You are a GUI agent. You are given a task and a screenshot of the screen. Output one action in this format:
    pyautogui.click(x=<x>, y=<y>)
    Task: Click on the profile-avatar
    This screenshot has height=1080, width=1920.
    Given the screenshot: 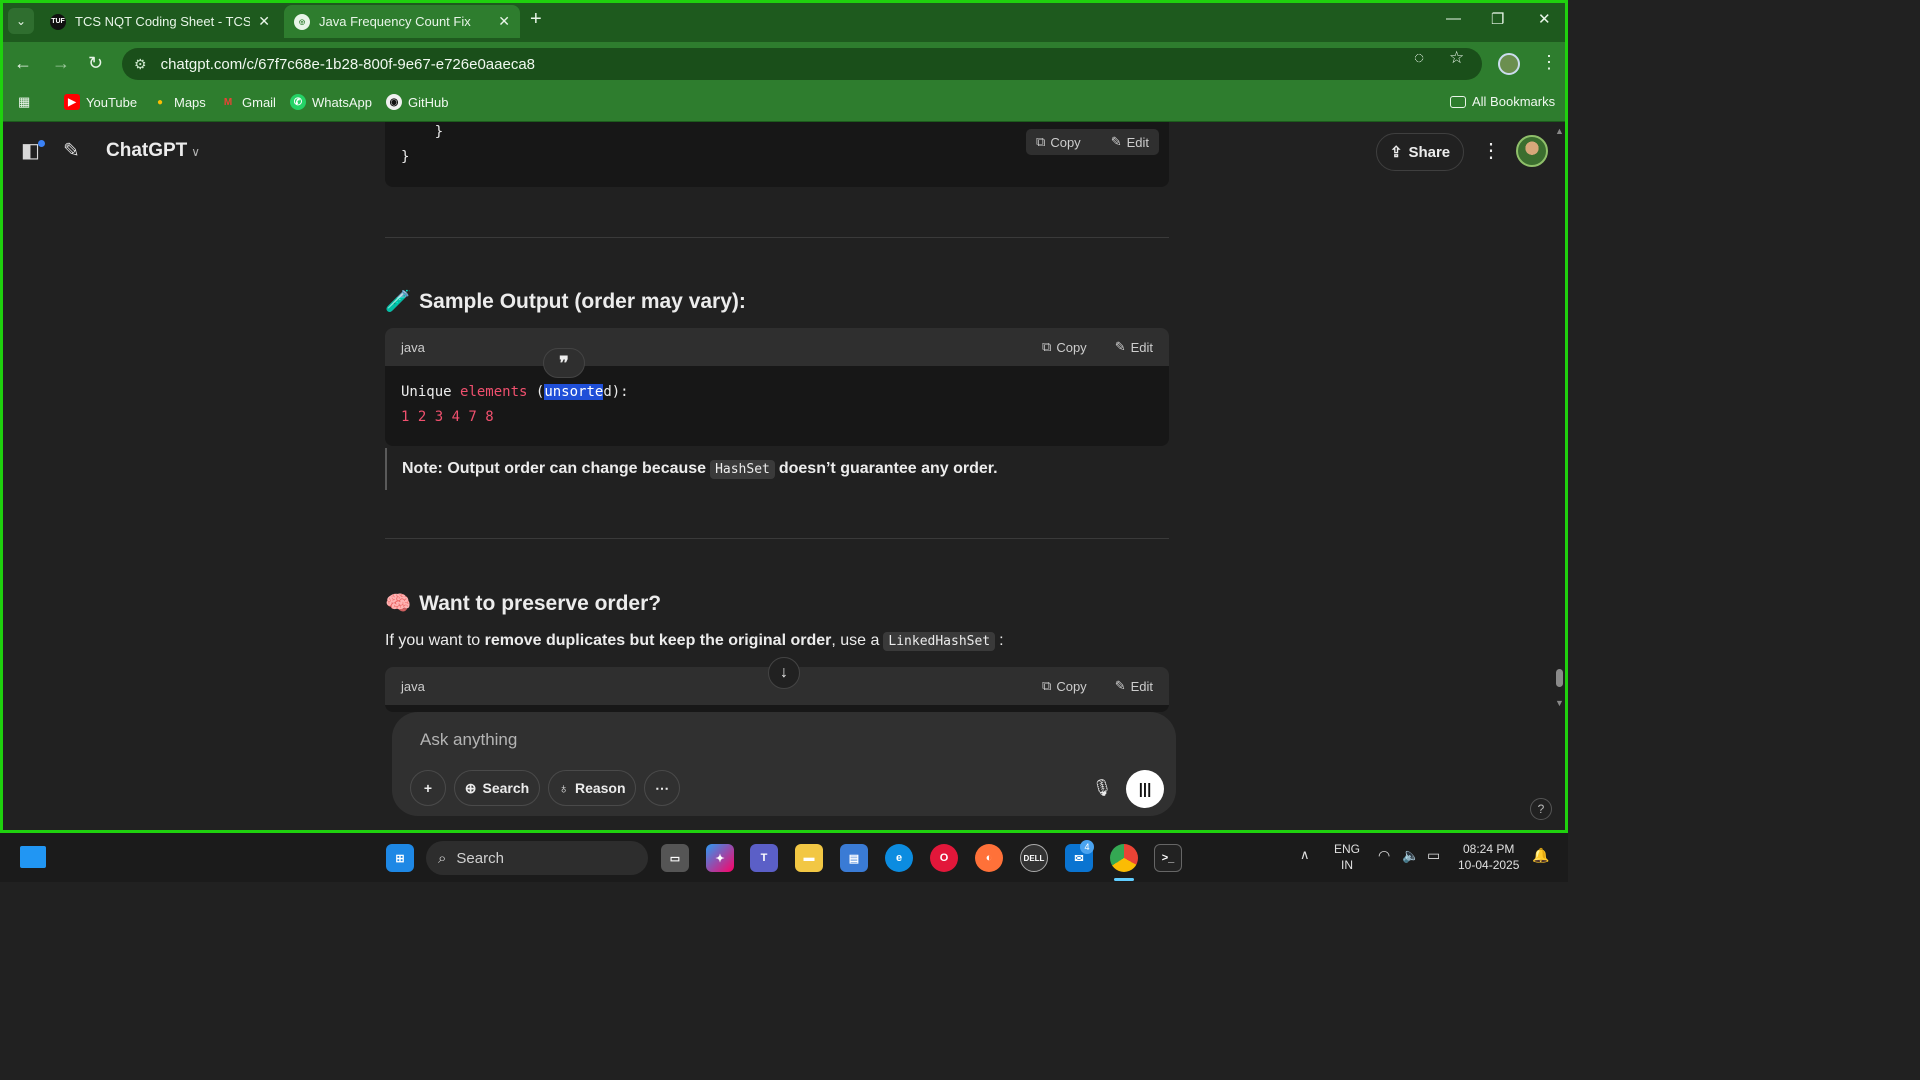 What is the action you would take?
    pyautogui.click(x=1509, y=64)
    